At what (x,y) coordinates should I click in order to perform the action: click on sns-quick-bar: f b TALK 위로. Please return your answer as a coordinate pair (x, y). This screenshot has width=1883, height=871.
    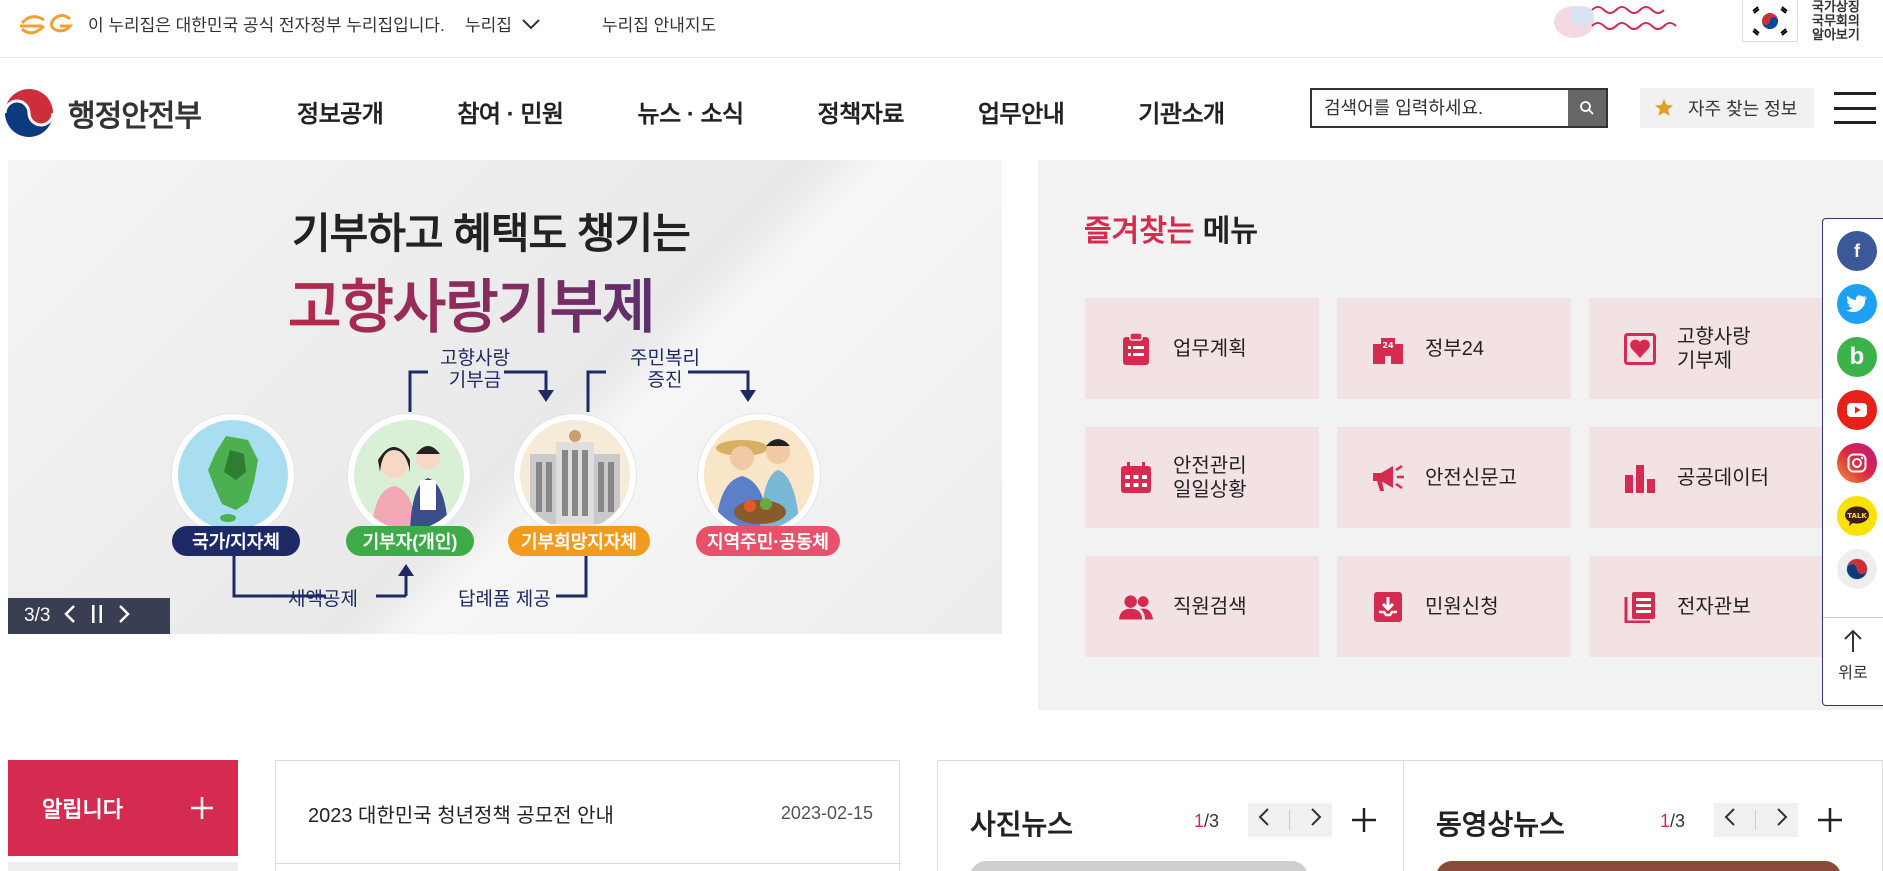
    Looking at the image, I should click on (1852, 462).